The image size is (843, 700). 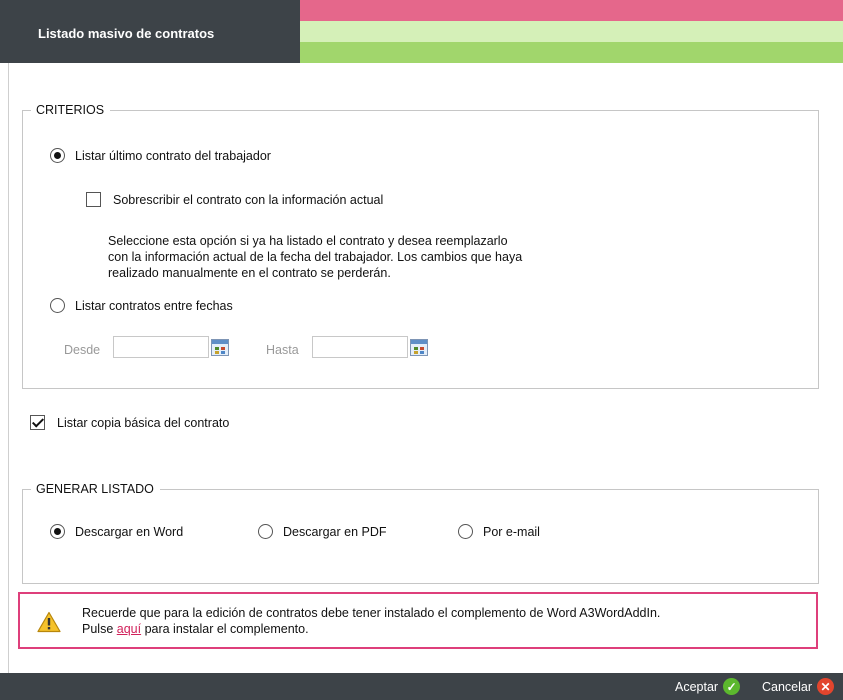 What do you see at coordinates (282, 350) in the screenshot?
I see `hasta-label: Hasta` at bounding box center [282, 350].